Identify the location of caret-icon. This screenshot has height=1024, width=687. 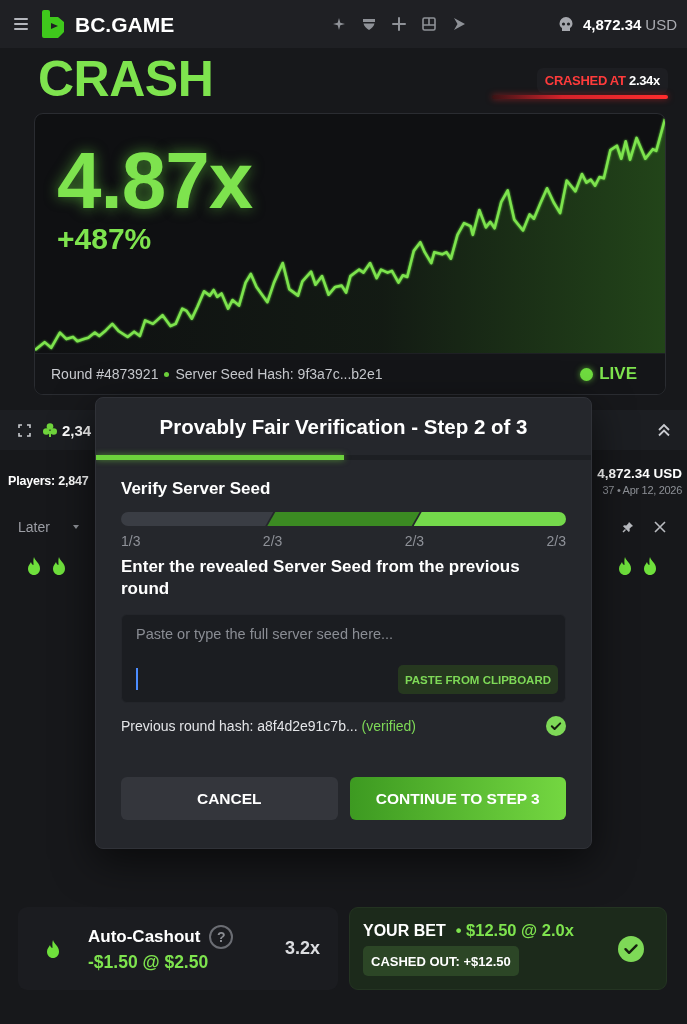
(75, 527).